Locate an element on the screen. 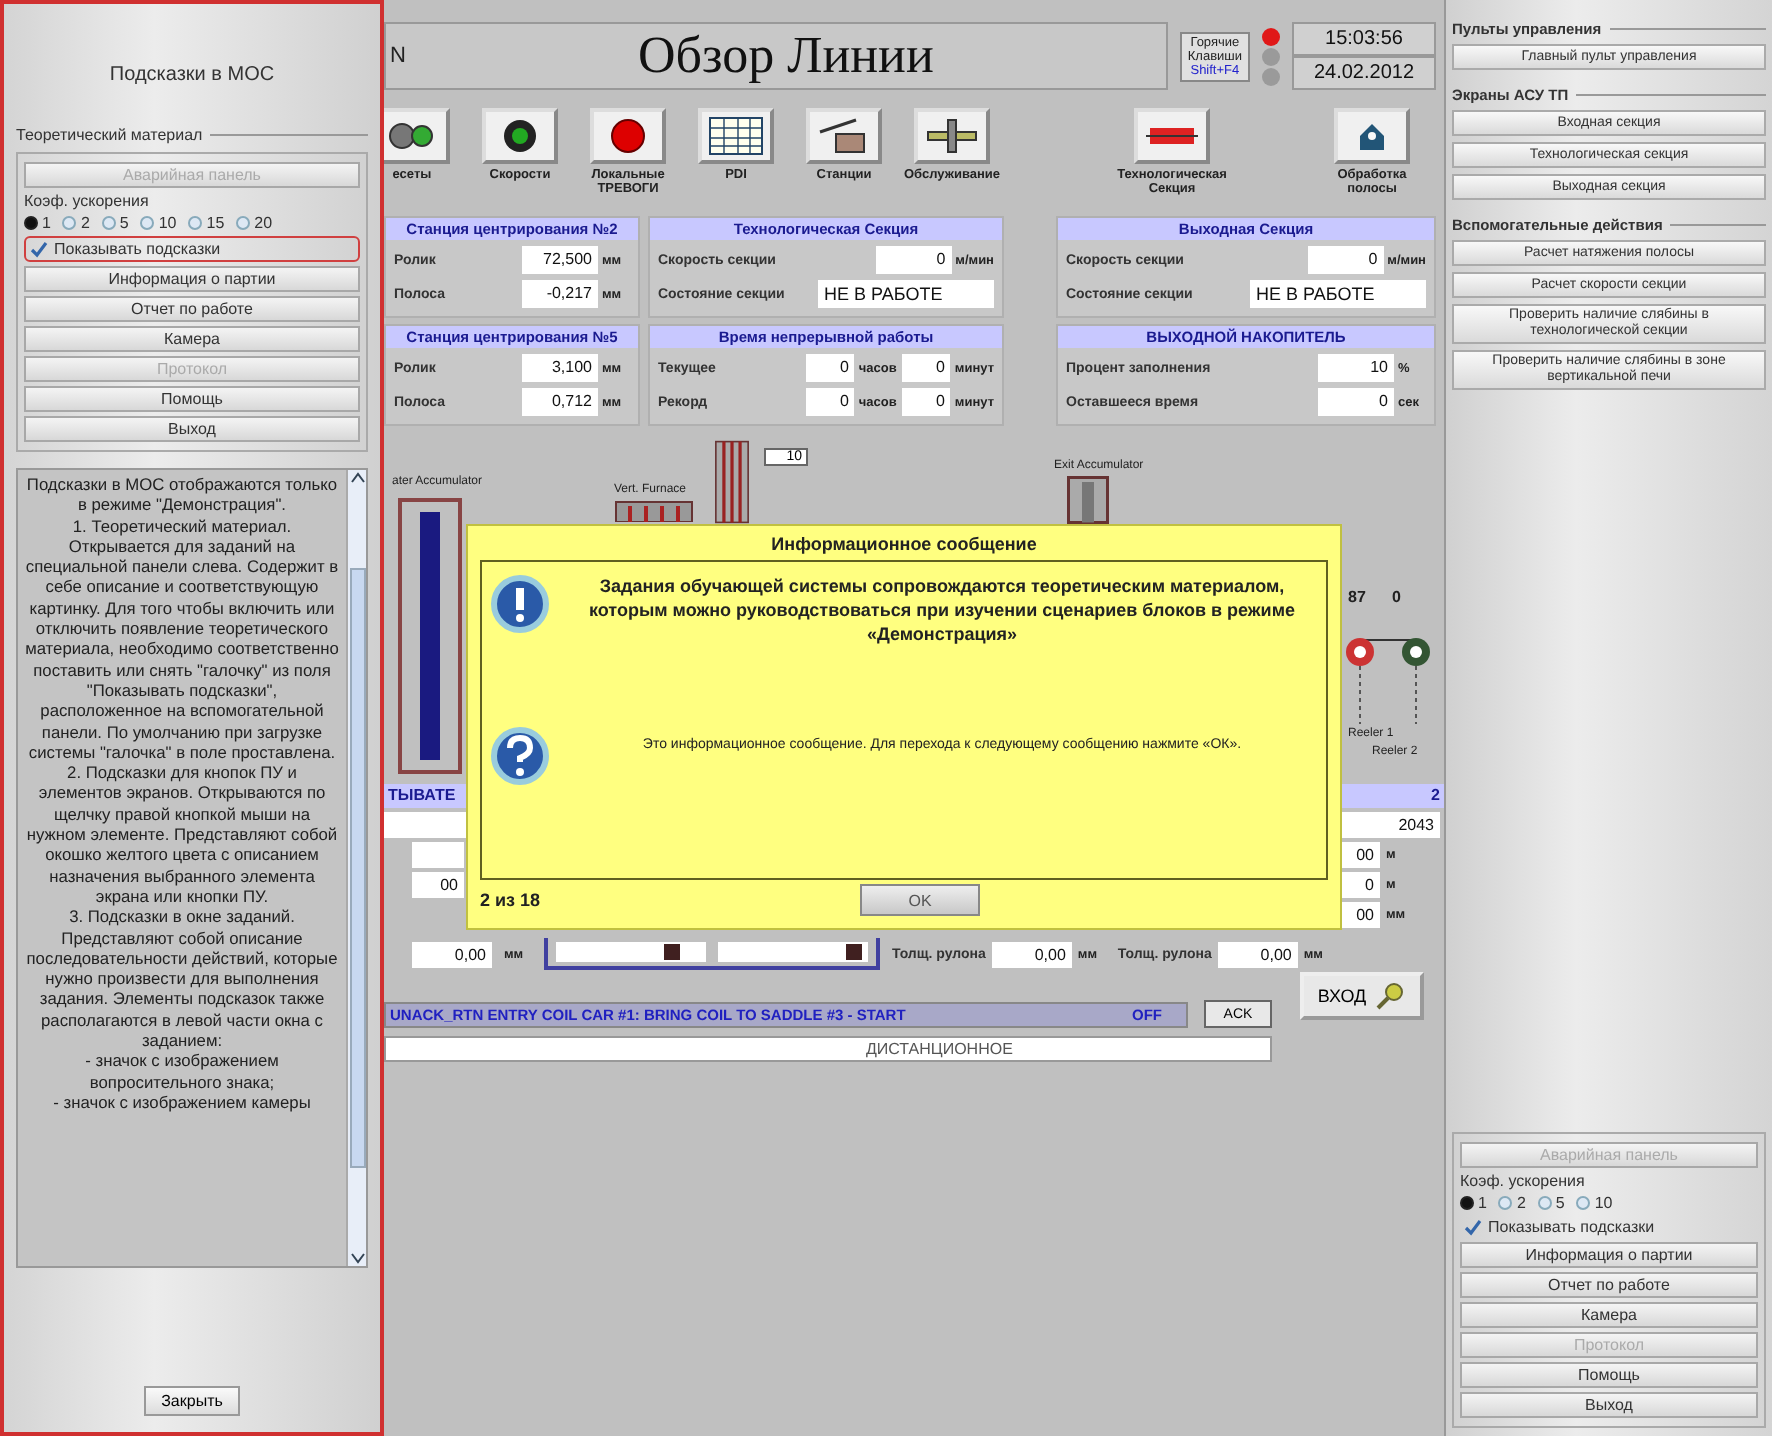  scrollbar is located at coordinates (356, 868).